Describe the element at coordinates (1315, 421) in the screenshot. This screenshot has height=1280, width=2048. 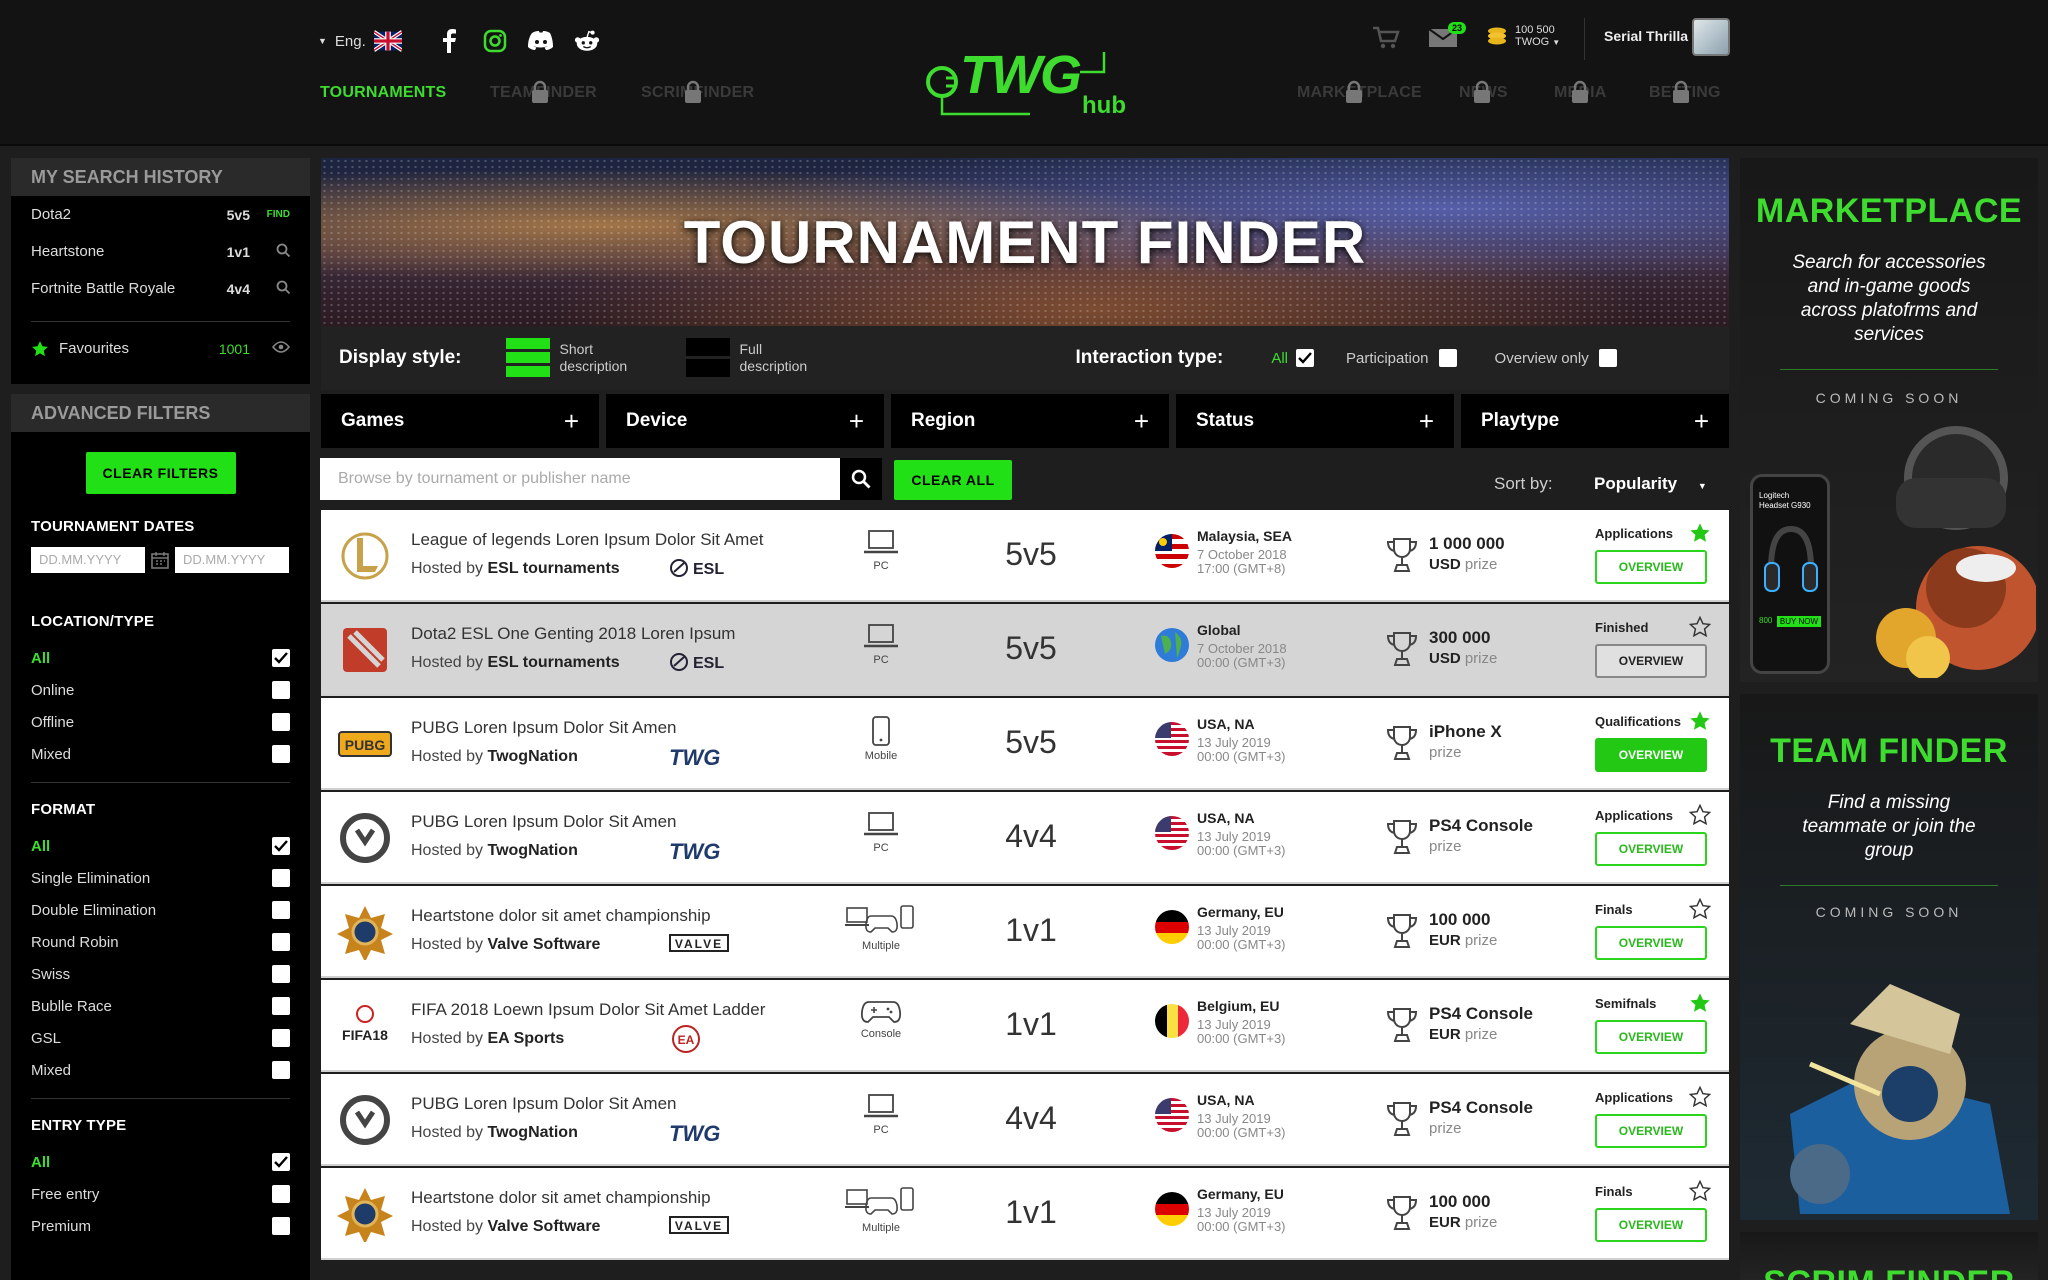
I see `filter-dropdown-status: Status +` at that location.